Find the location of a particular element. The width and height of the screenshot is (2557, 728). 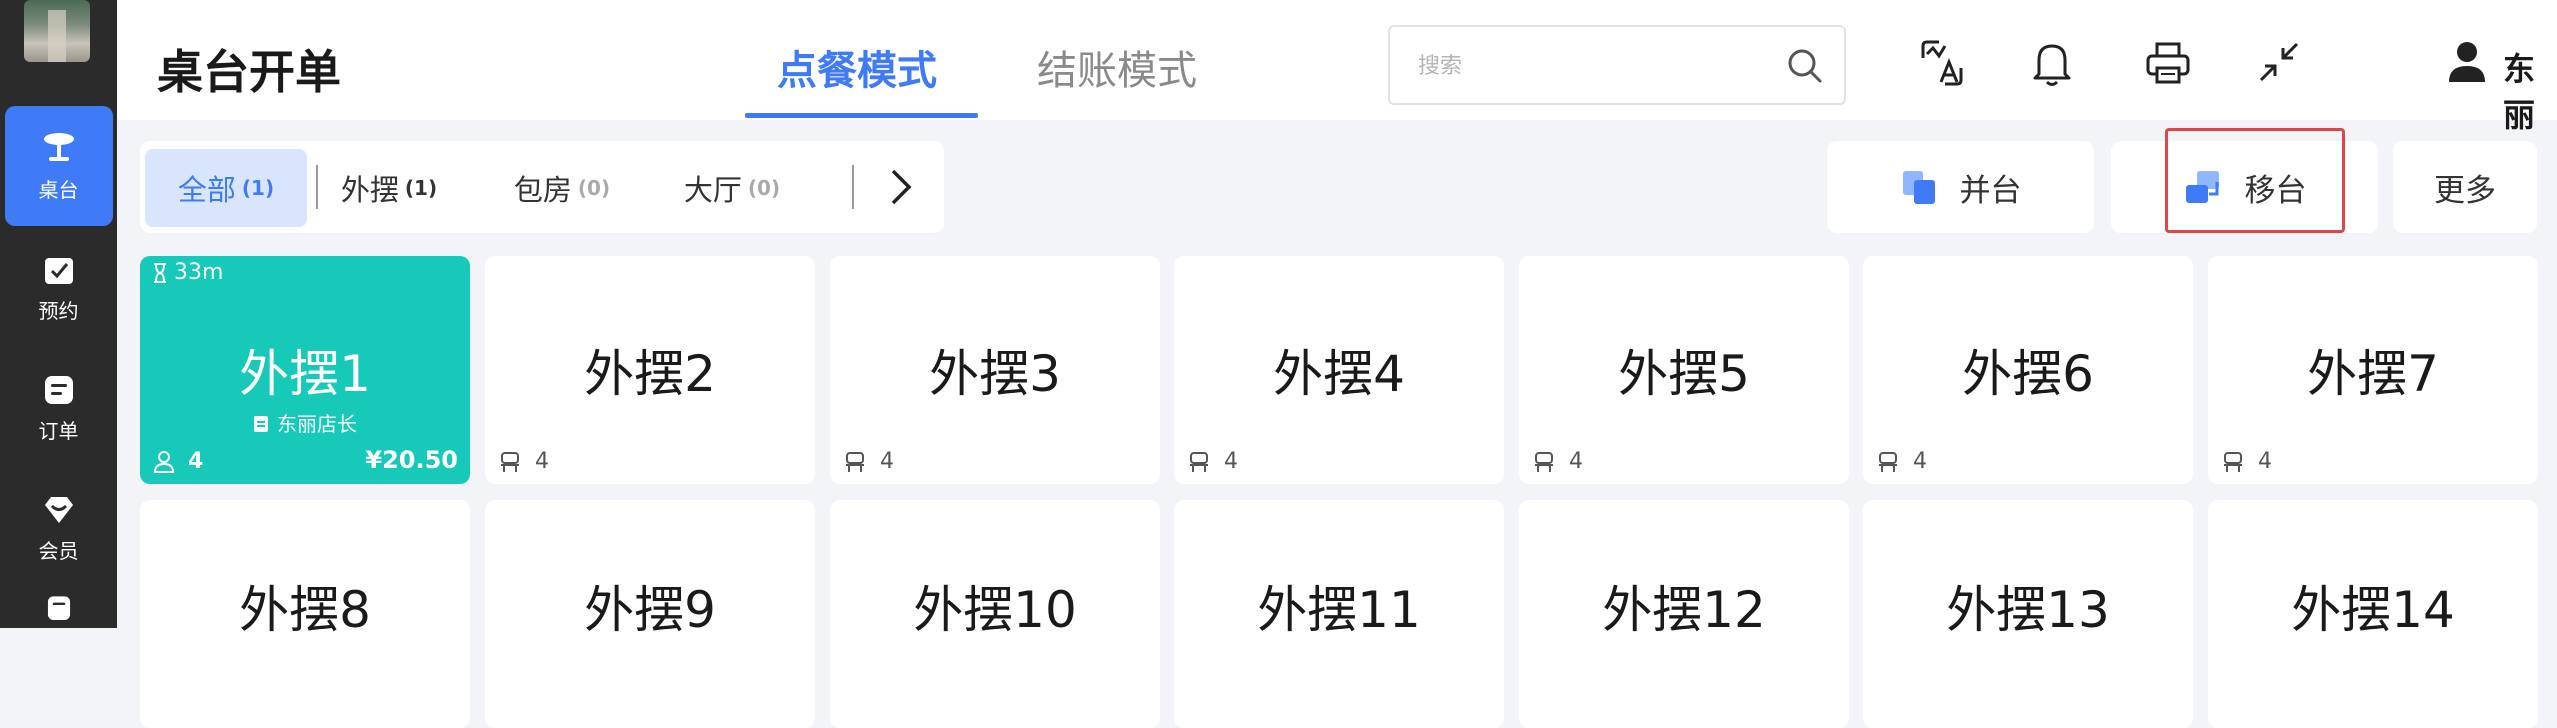

table-name: 外摆5 is located at coordinates (1684, 374).